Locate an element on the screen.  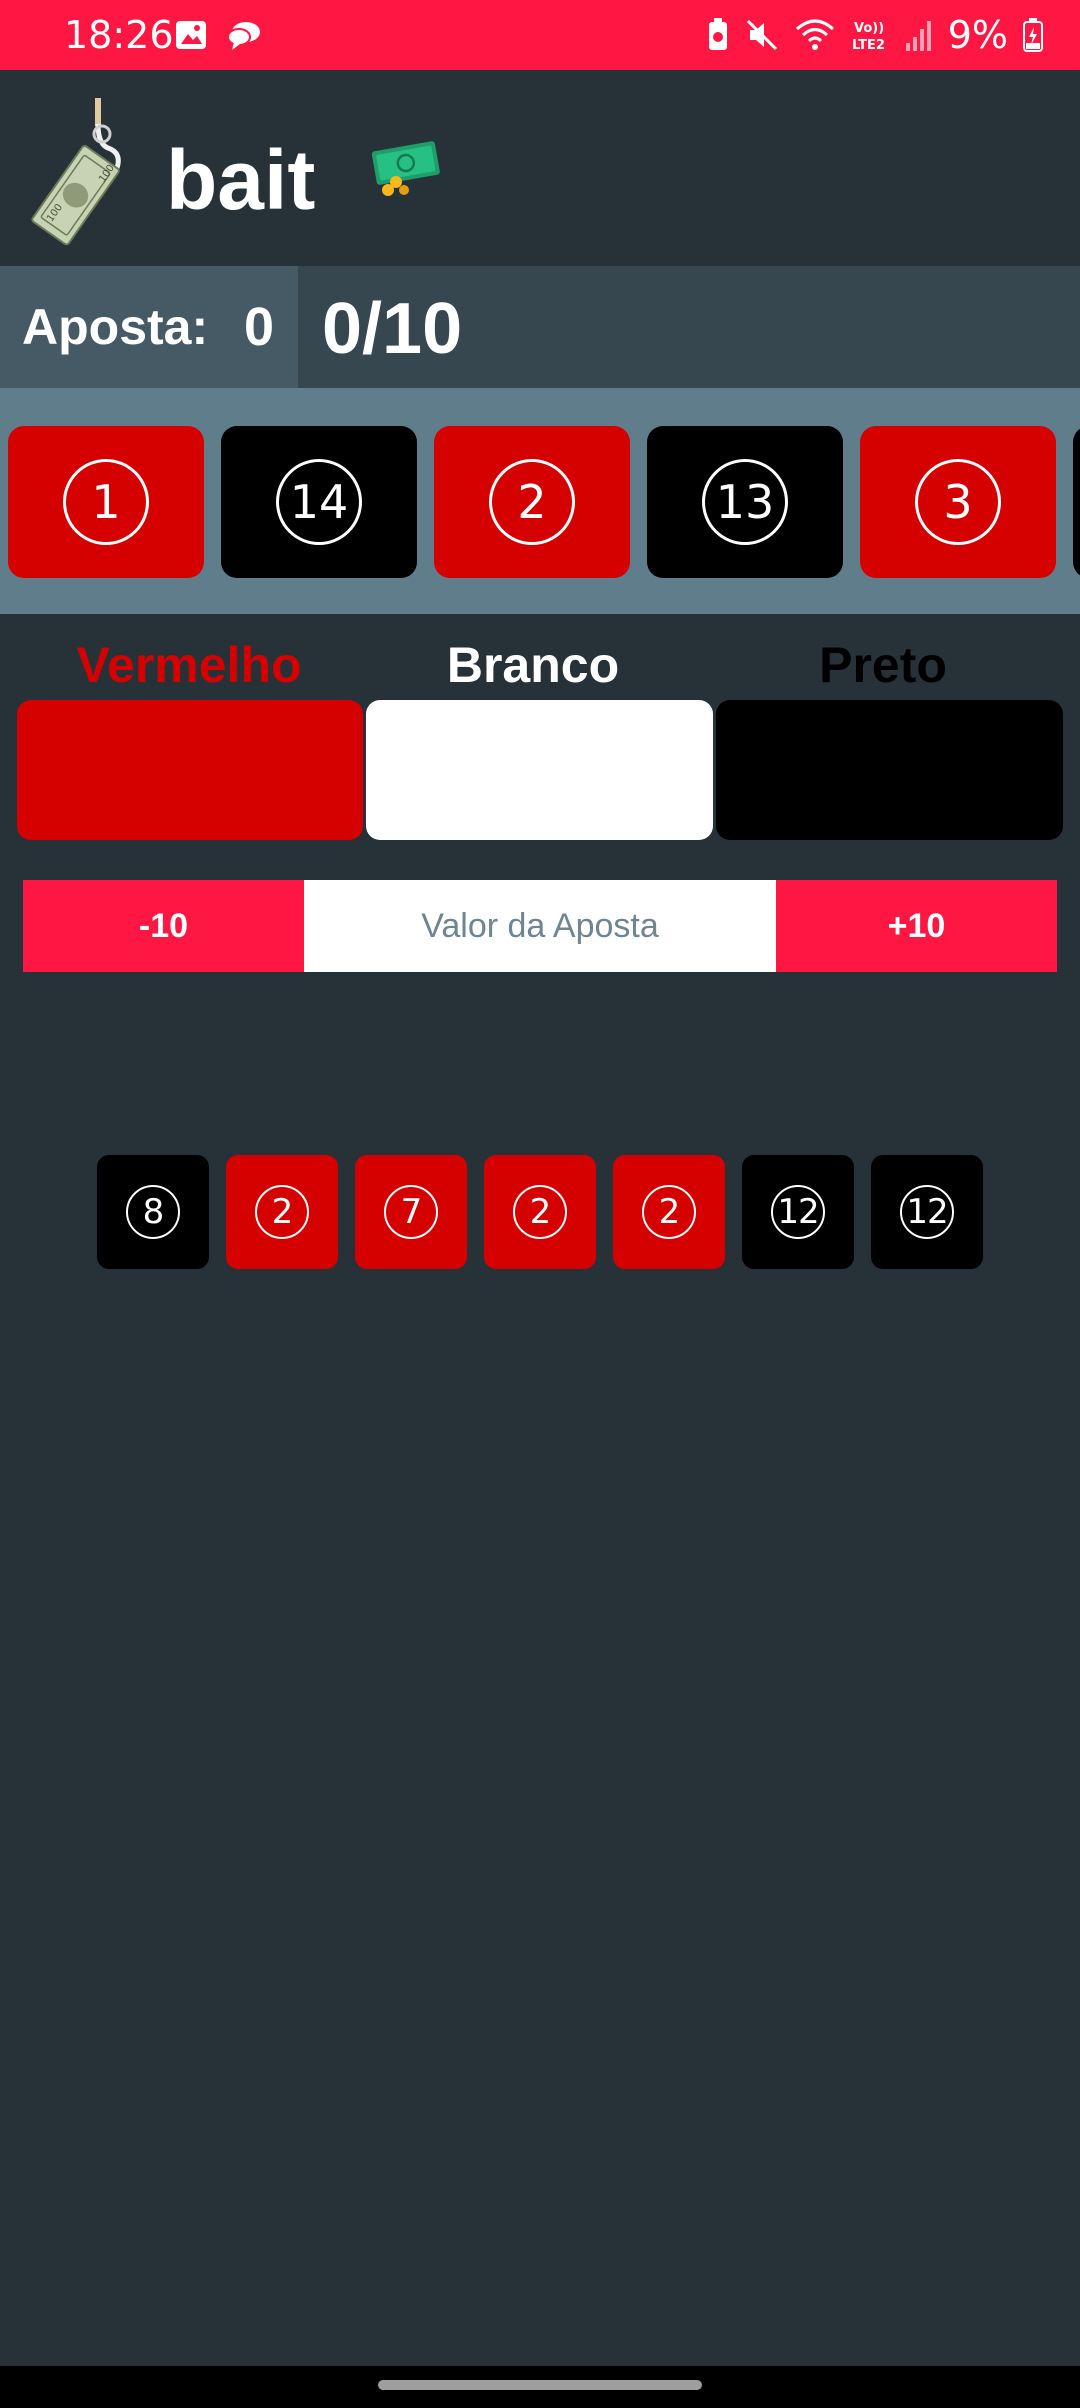
increase-bet-button: +10 is located at coordinates (916, 926).